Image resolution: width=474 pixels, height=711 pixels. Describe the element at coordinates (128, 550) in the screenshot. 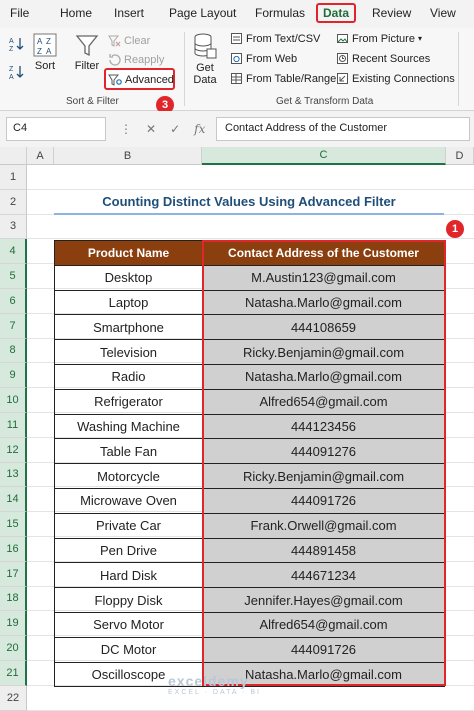

I see `cell-product-name: Pen Drive` at that location.